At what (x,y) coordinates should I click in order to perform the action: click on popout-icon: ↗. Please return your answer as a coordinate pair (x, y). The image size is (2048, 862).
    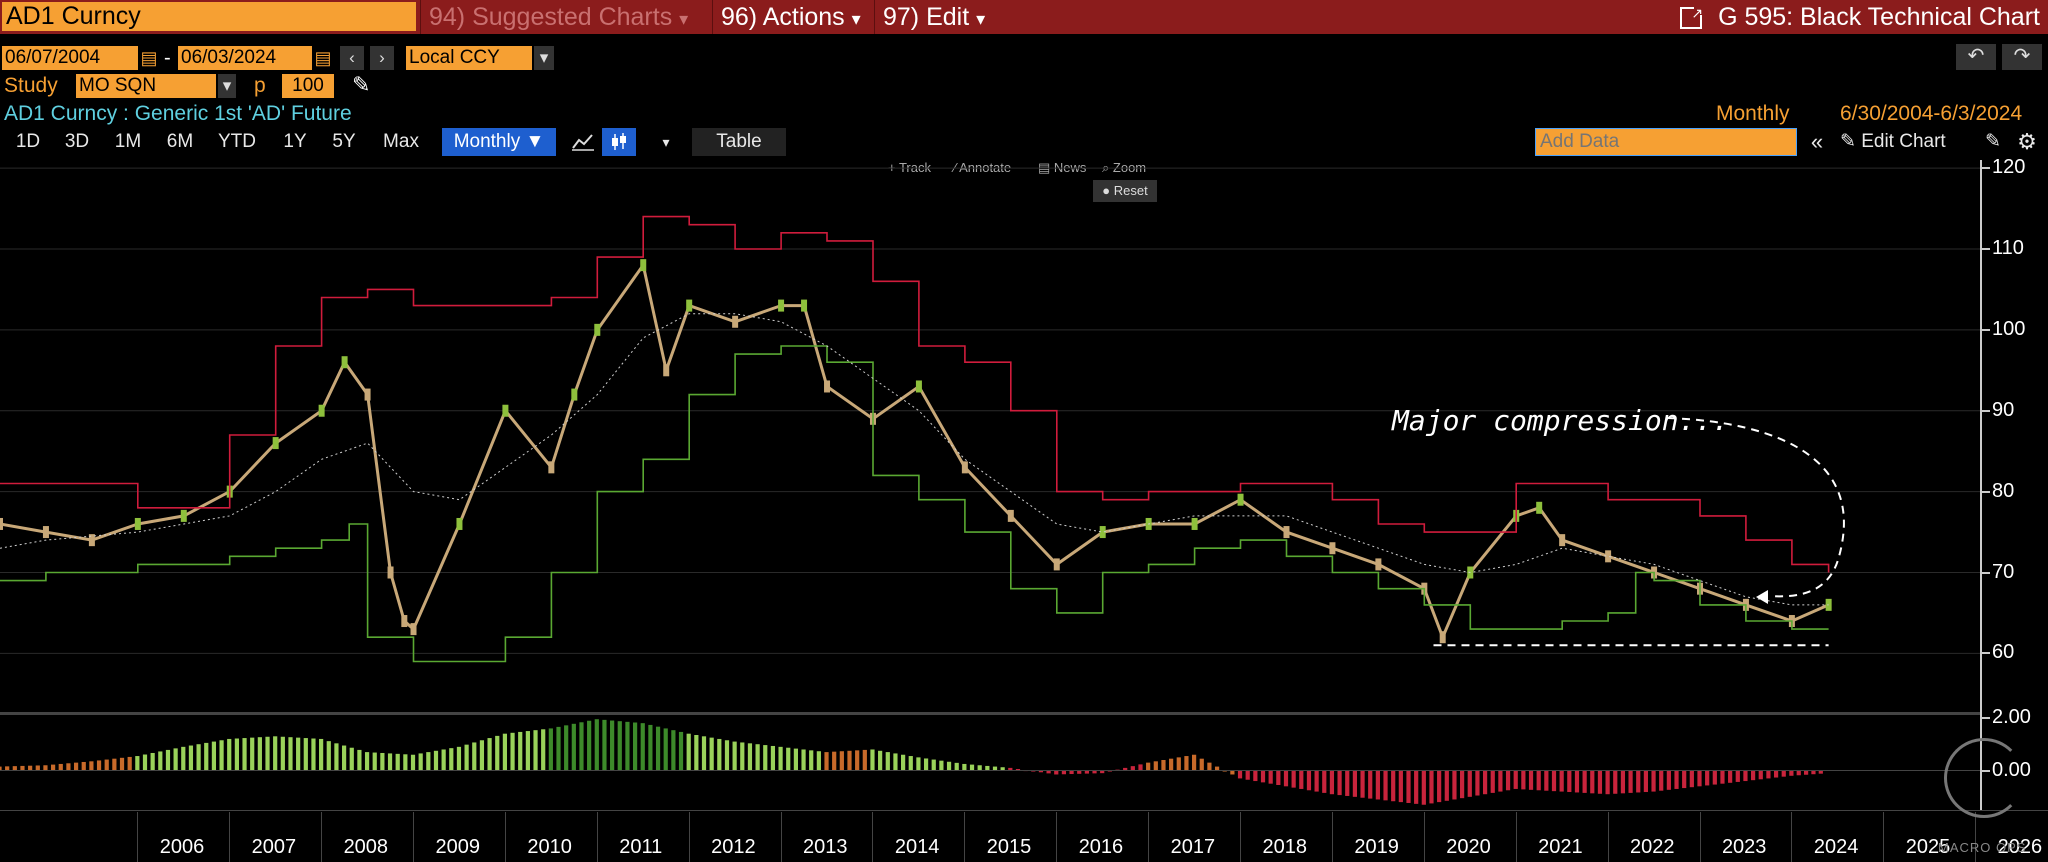
    Looking at the image, I should click on (1692, 17).